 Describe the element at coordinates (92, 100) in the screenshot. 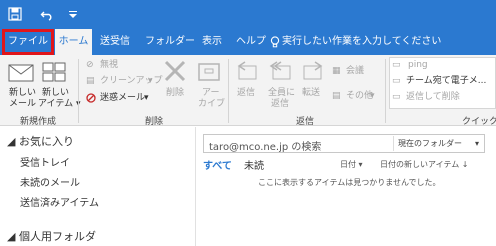

I see `junk-icon` at that location.